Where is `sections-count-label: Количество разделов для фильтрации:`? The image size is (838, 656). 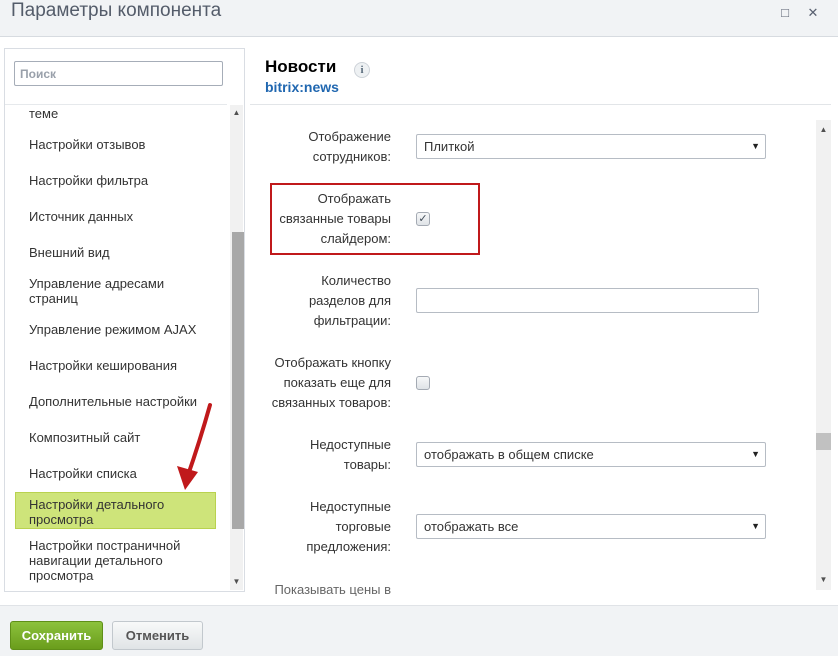 sections-count-label: Количество разделов для фильтрации: is located at coordinates (349, 300).